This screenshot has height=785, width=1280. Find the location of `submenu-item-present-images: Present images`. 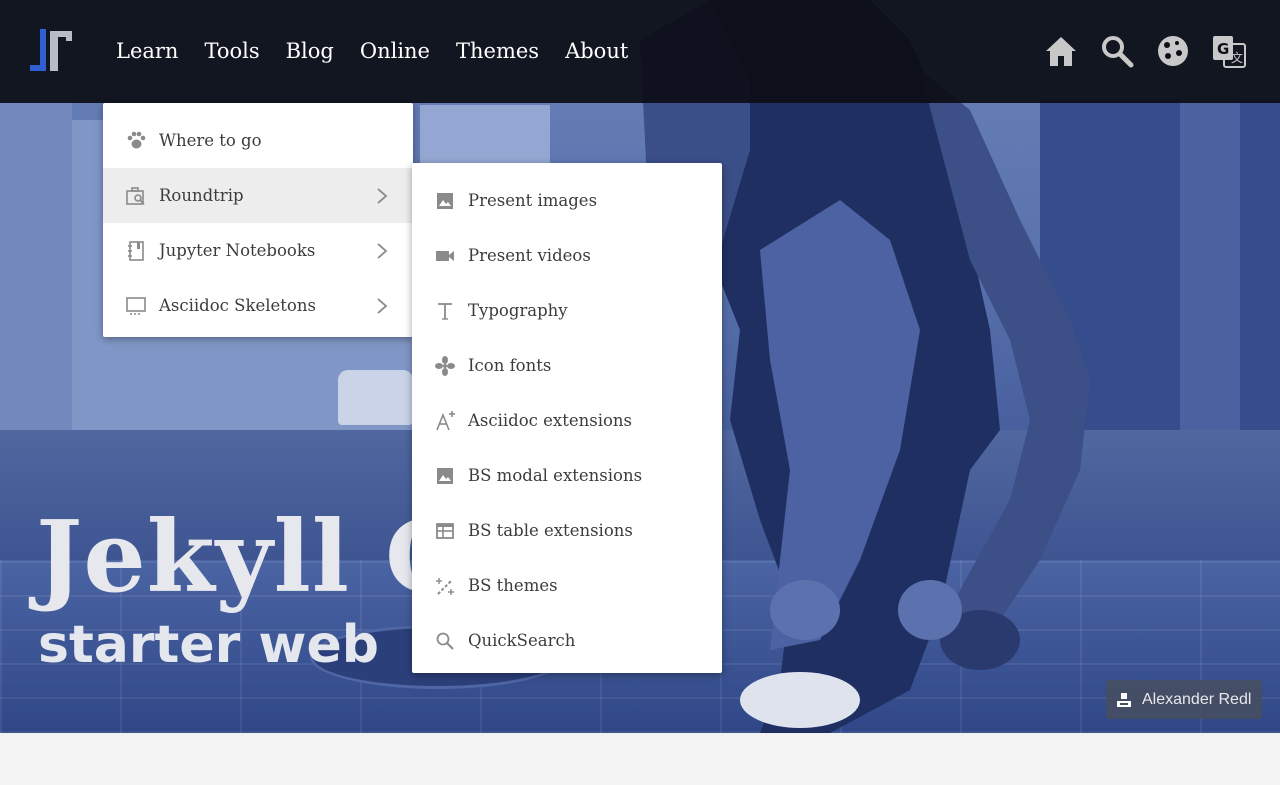

submenu-item-present-images: Present images is located at coordinates (567, 200).